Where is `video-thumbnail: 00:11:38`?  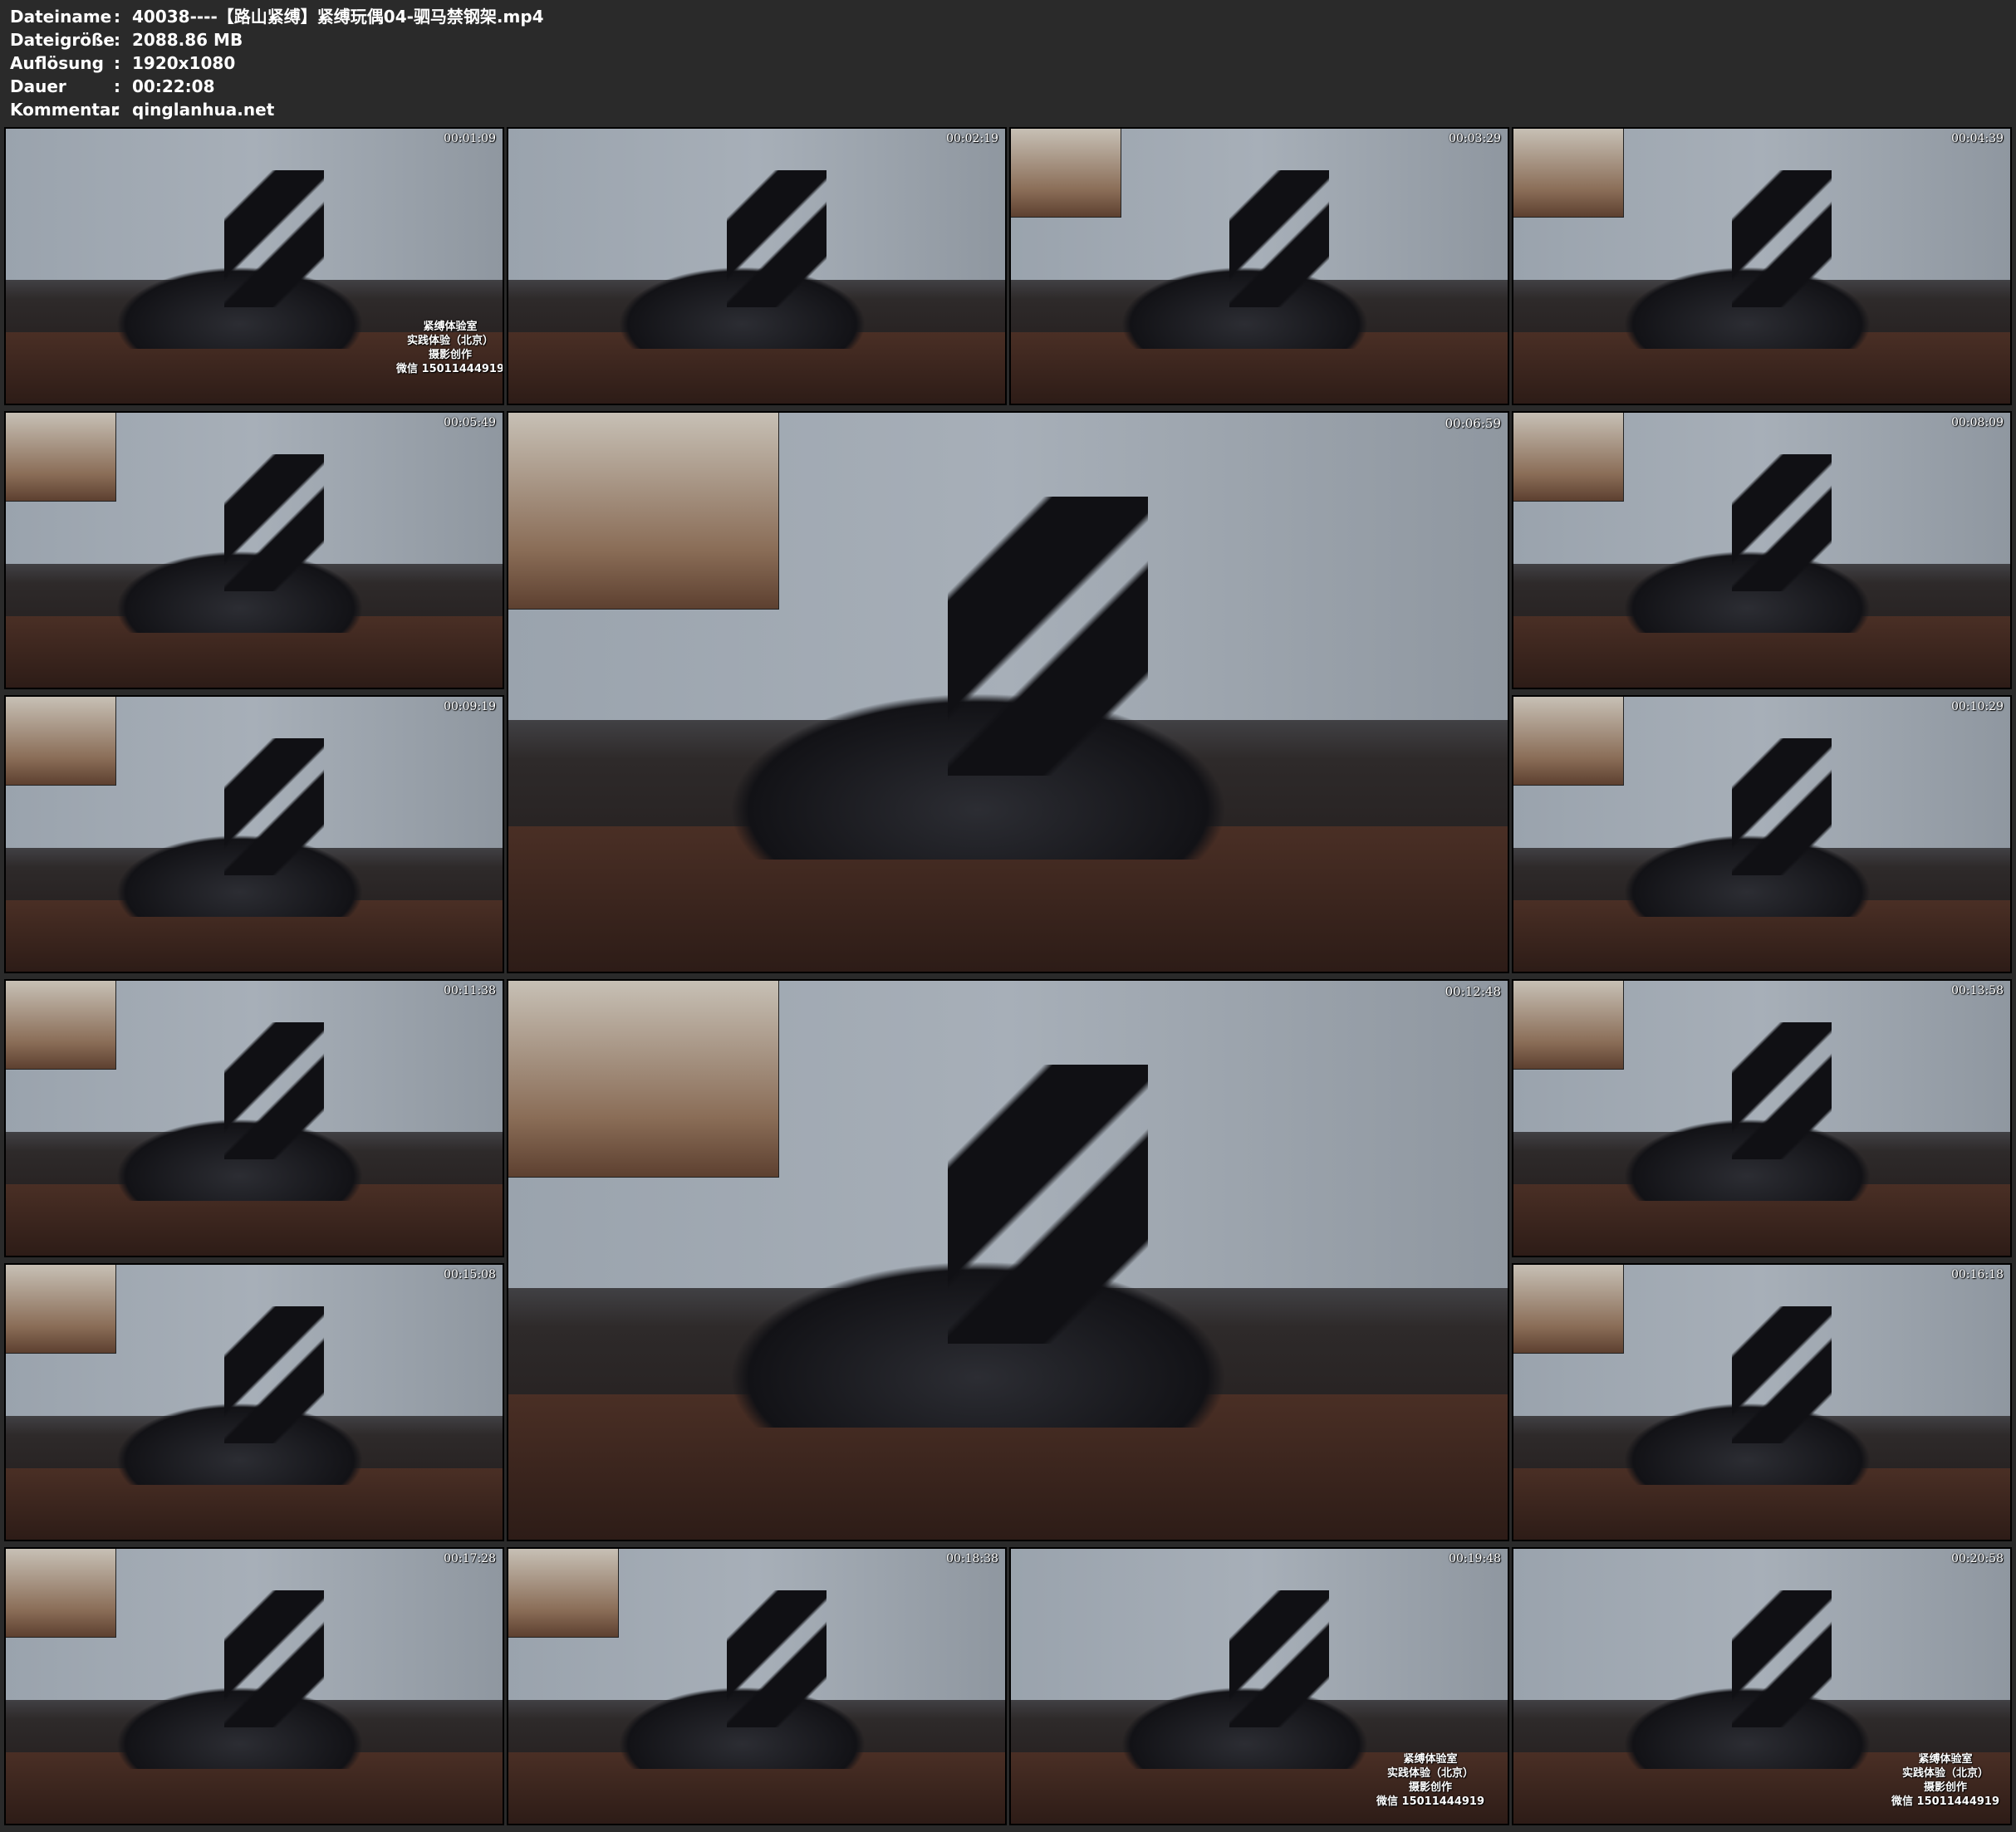 video-thumbnail: 00:11:38 is located at coordinates (254, 1118).